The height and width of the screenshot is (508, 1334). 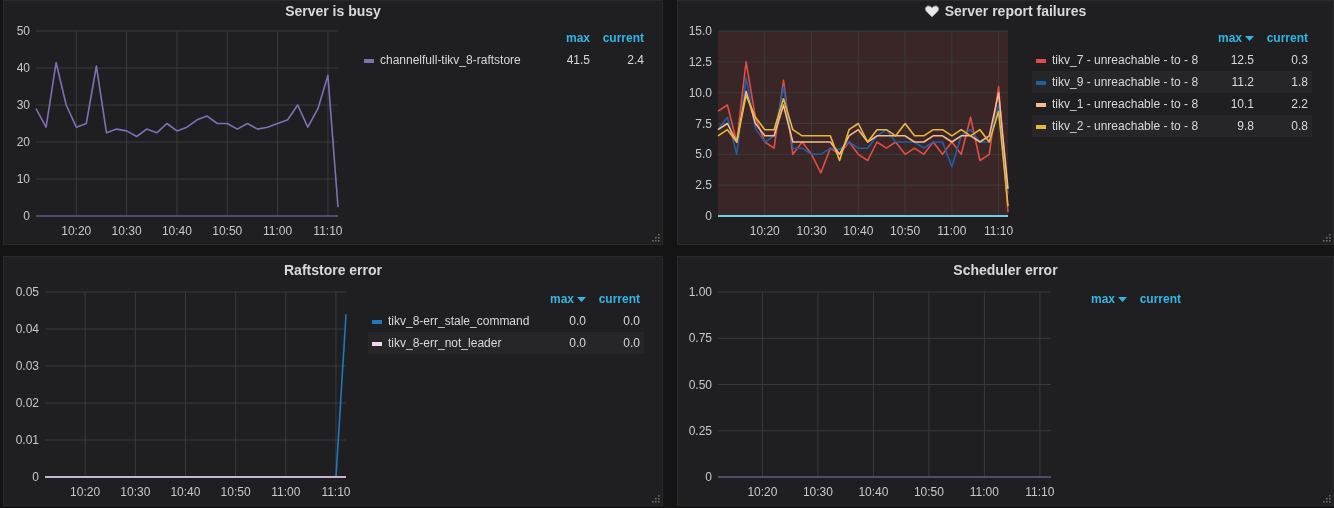 I want to click on series-name: tikv_9 - unreachable - to - 8, so click(x=1125, y=82).